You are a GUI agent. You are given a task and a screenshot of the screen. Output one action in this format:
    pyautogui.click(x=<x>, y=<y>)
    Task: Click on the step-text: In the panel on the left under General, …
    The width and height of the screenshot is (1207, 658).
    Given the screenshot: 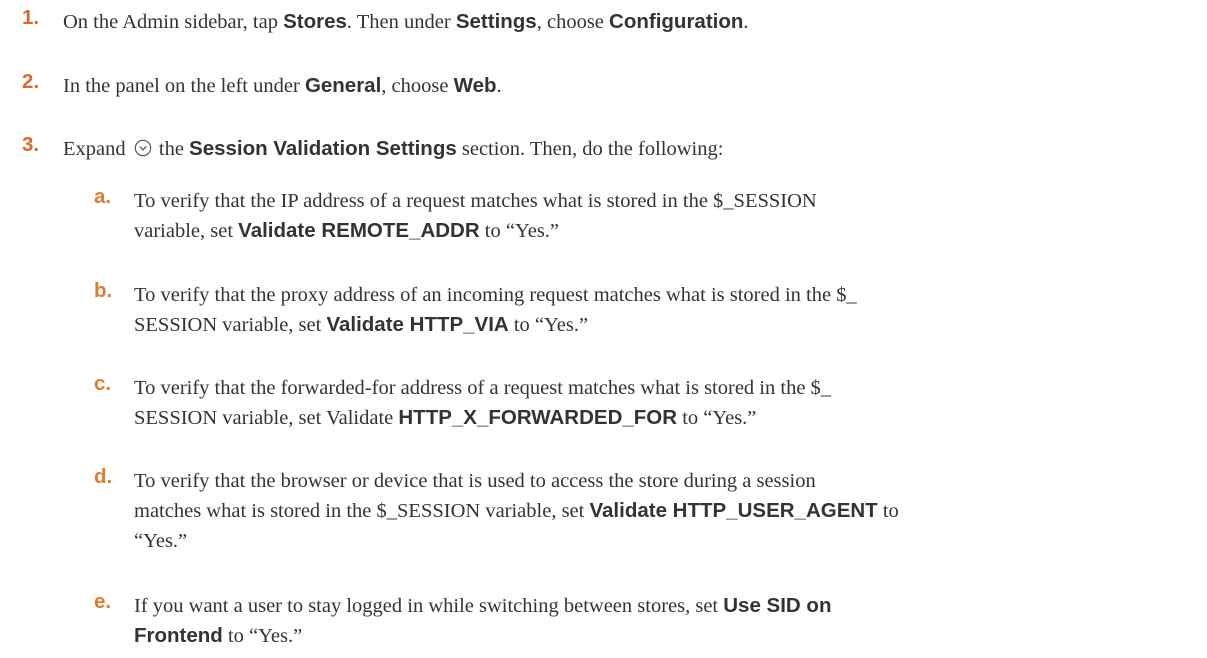 What is the action you would take?
    pyautogui.click(x=282, y=85)
    